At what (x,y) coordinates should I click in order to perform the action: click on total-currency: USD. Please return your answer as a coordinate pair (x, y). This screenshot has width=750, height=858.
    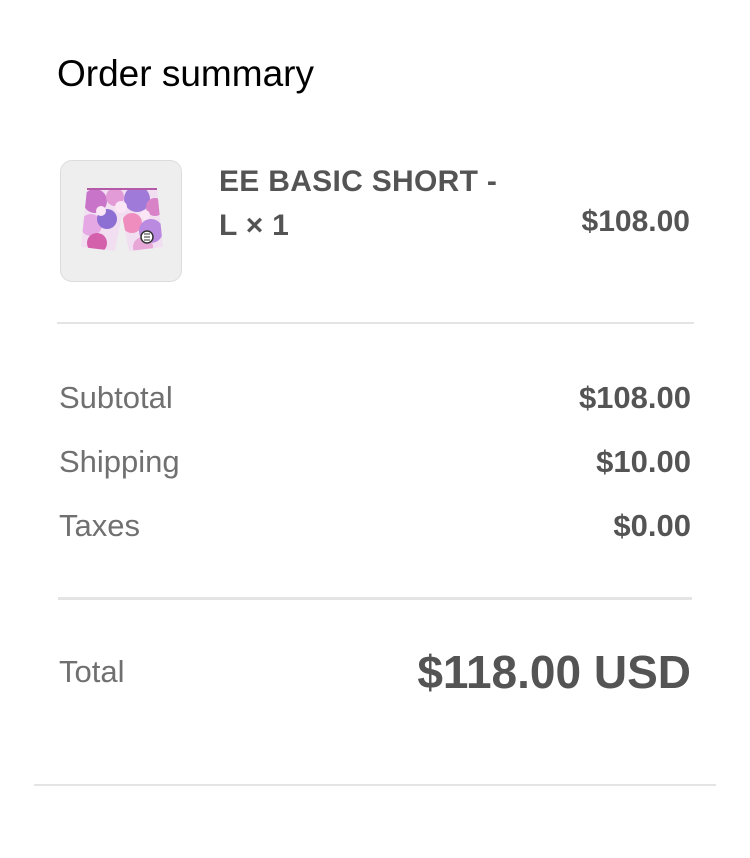
    Looking at the image, I should click on (642, 672).